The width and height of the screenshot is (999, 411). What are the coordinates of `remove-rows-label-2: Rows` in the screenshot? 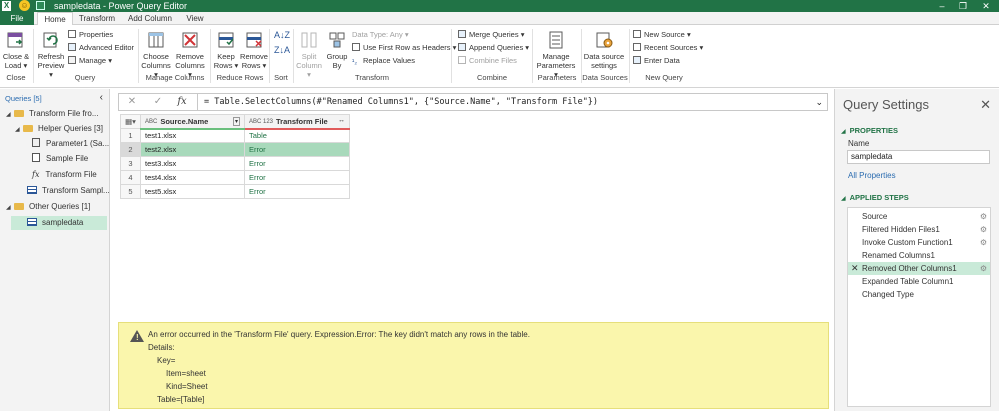 It's located at (251, 65).